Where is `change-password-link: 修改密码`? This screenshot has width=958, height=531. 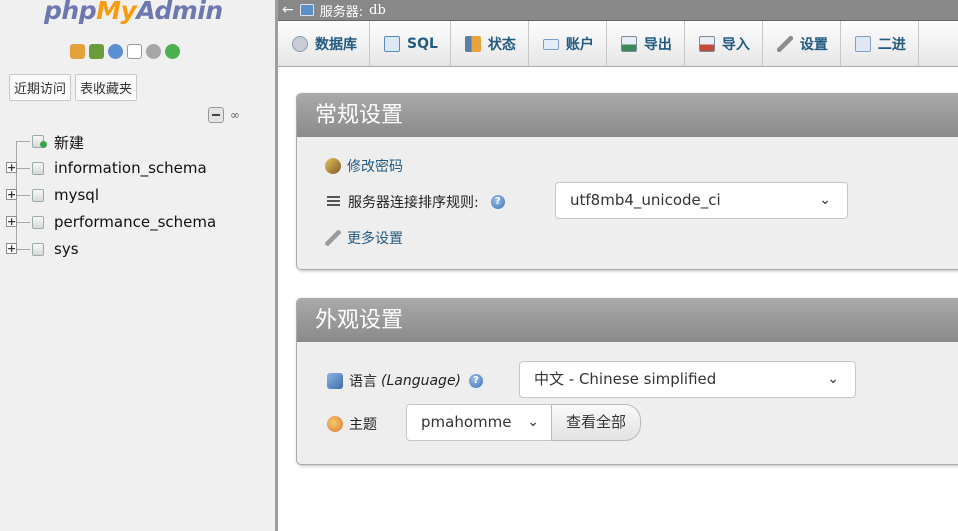
change-password-link: 修改密码 is located at coordinates (375, 166).